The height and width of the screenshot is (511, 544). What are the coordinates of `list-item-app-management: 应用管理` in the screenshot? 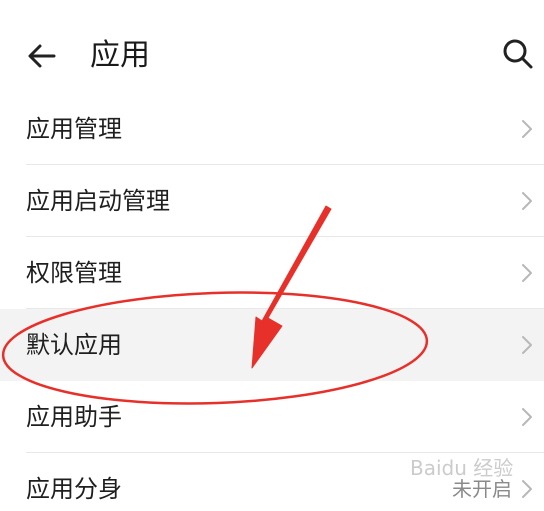 It's located at (272, 129).